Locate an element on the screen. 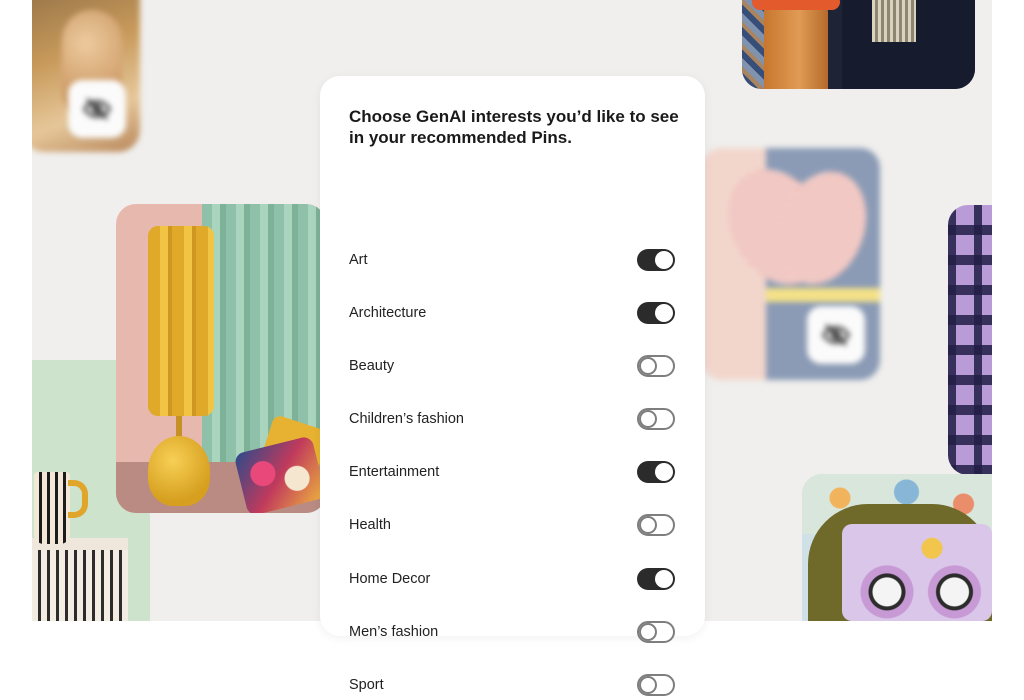 This screenshot has width=1024, height=700. striped-stool is located at coordinates (80, 579).